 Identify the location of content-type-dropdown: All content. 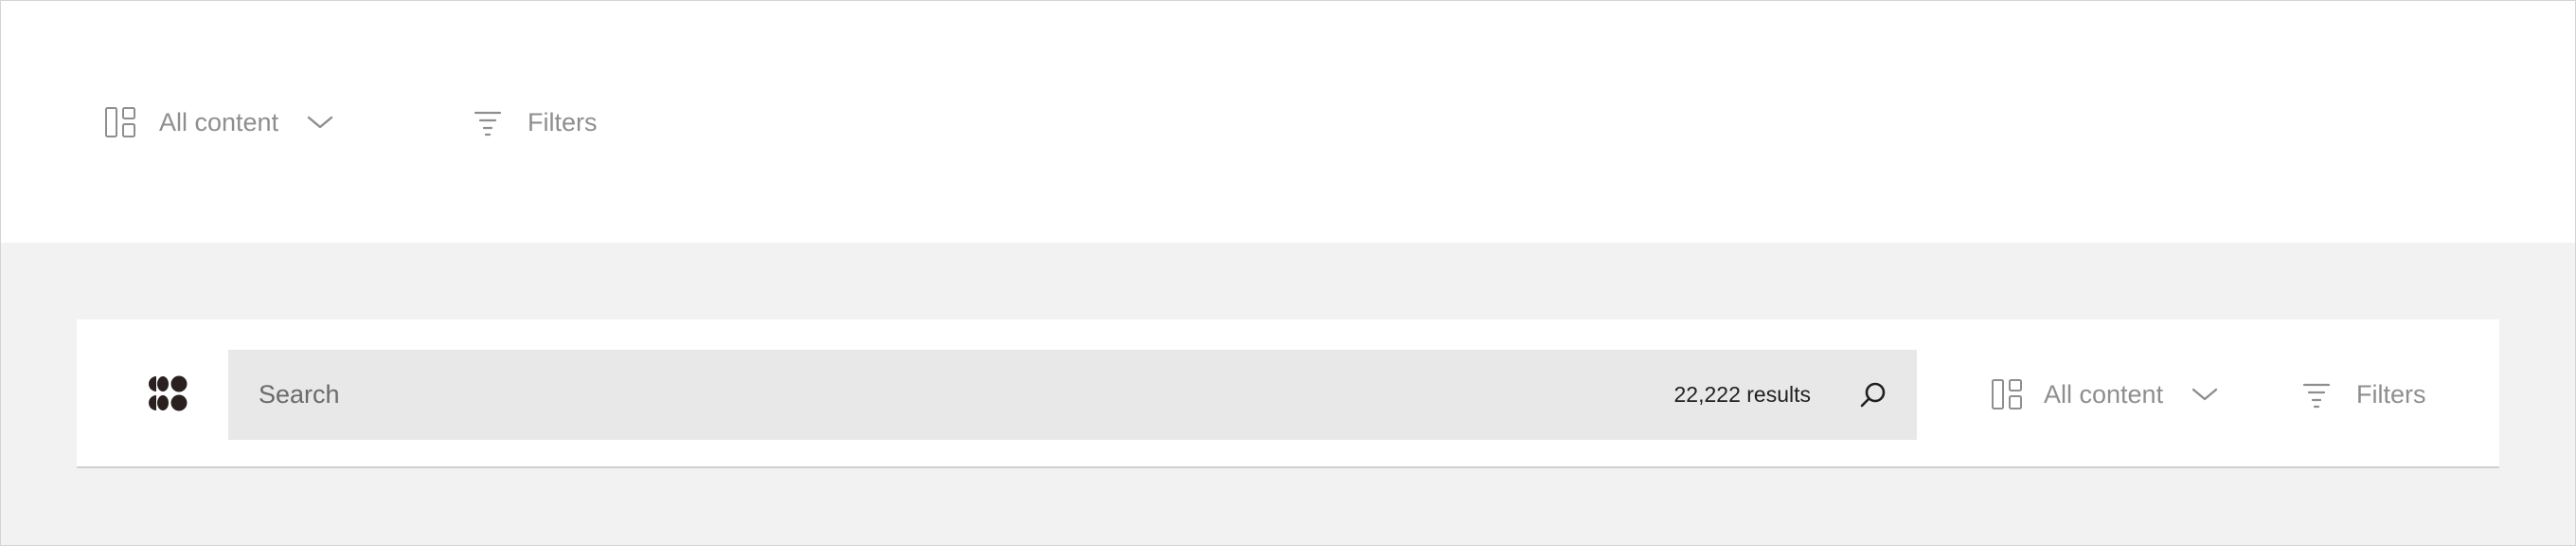
(218, 122).